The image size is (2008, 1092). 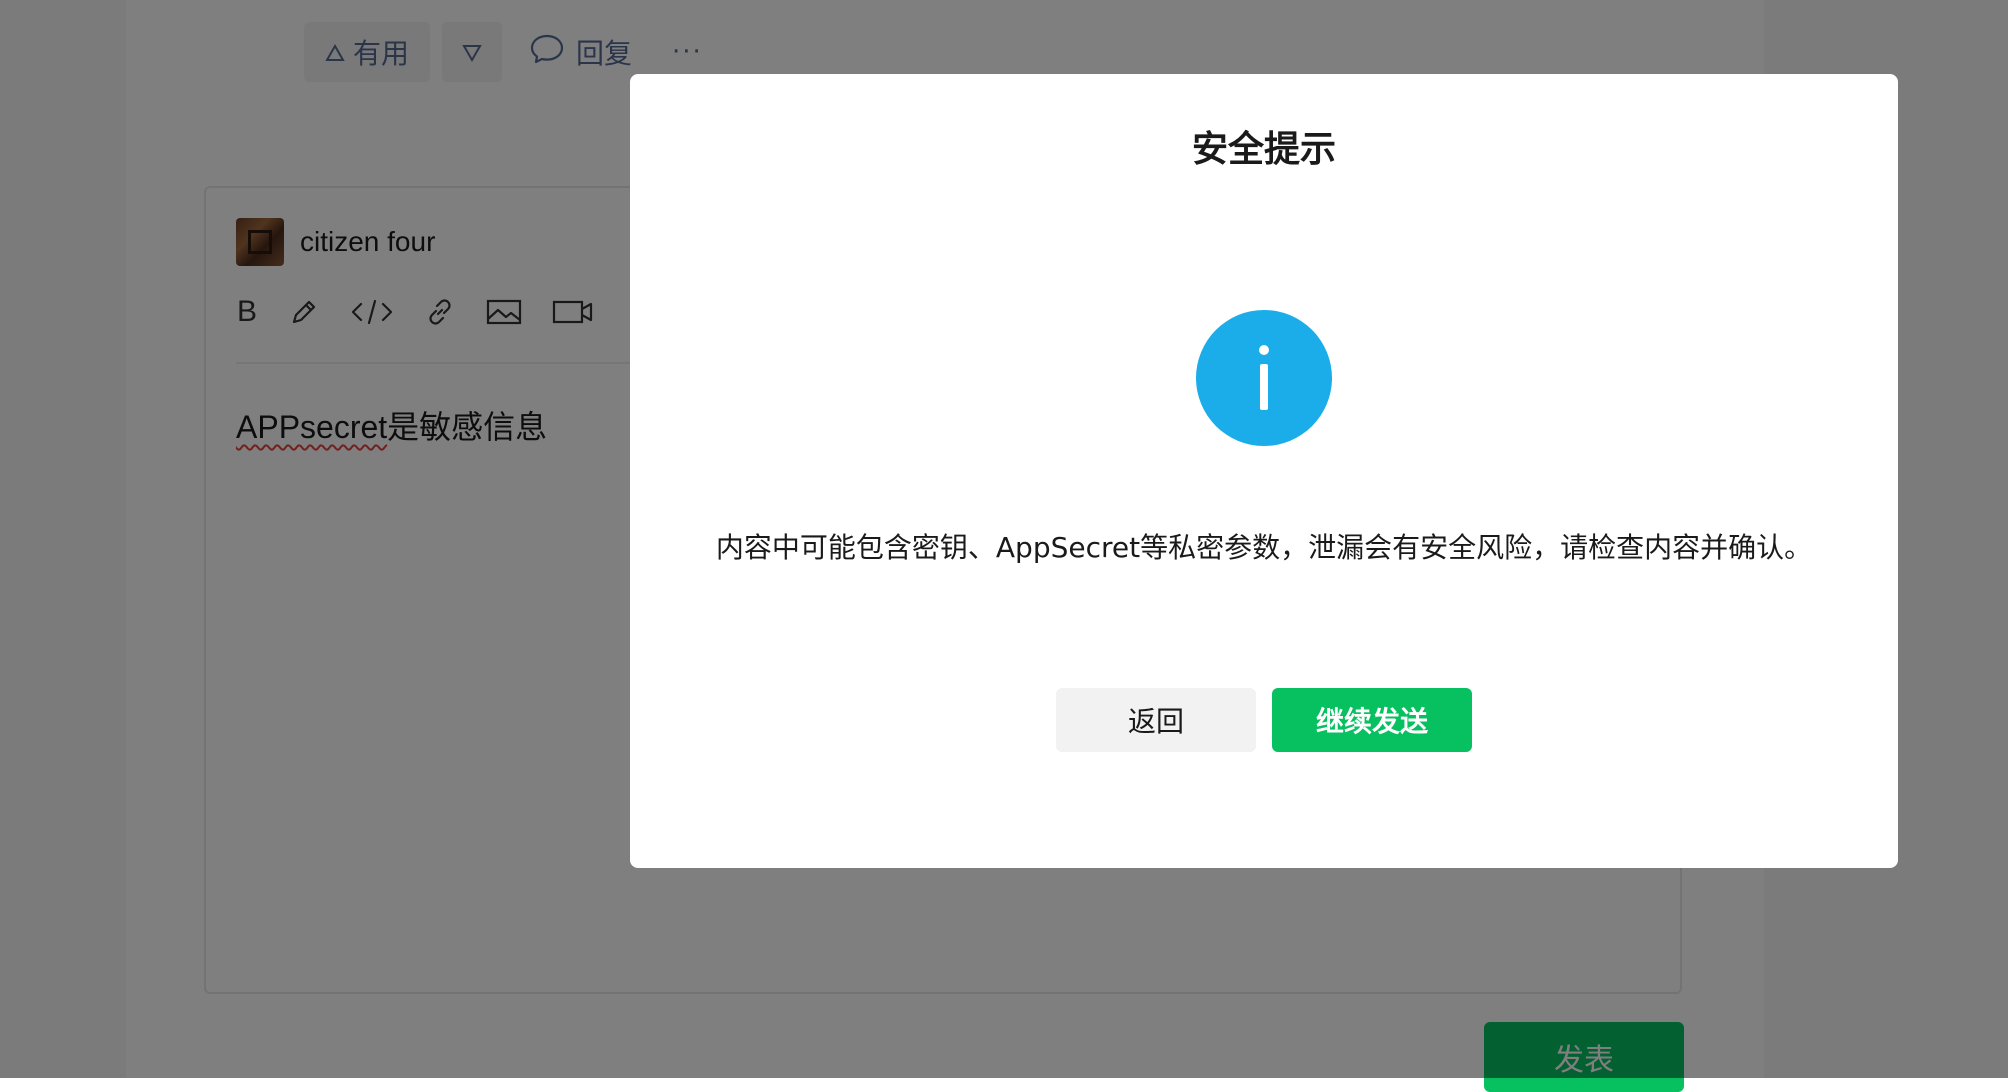 What do you see at coordinates (1264, 720) in the screenshot?
I see `dialog-actions: 返回 继续发送` at bounding box center [1264, 720].